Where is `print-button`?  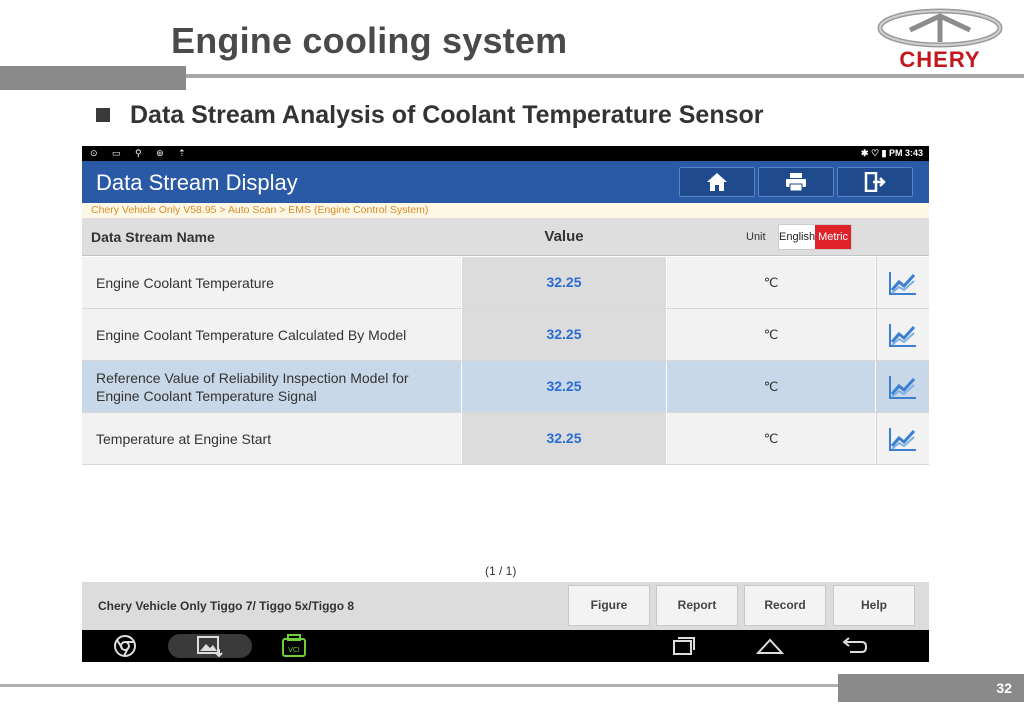
print-button is located at coordinates (796, 182).